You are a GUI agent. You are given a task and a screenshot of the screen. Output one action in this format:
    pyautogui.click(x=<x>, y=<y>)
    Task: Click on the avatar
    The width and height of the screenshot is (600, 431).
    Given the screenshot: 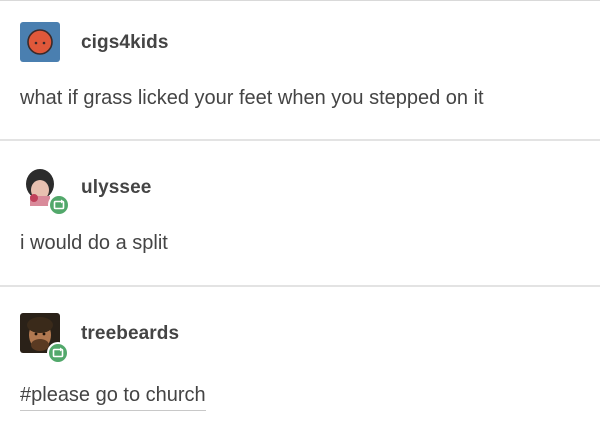 What is the action you would take?
    pyautogui.click(x=40, y=42)
    